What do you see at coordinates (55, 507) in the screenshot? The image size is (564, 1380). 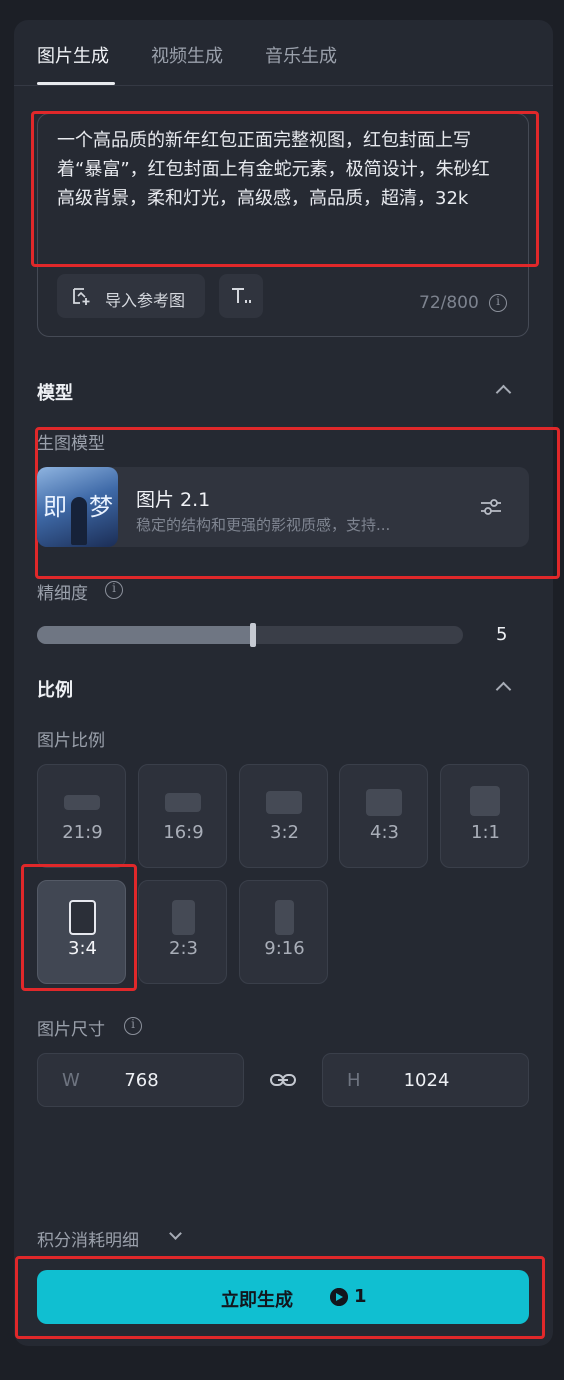 I see `thumb-text-1: 即` at bounding box center [55, 507].